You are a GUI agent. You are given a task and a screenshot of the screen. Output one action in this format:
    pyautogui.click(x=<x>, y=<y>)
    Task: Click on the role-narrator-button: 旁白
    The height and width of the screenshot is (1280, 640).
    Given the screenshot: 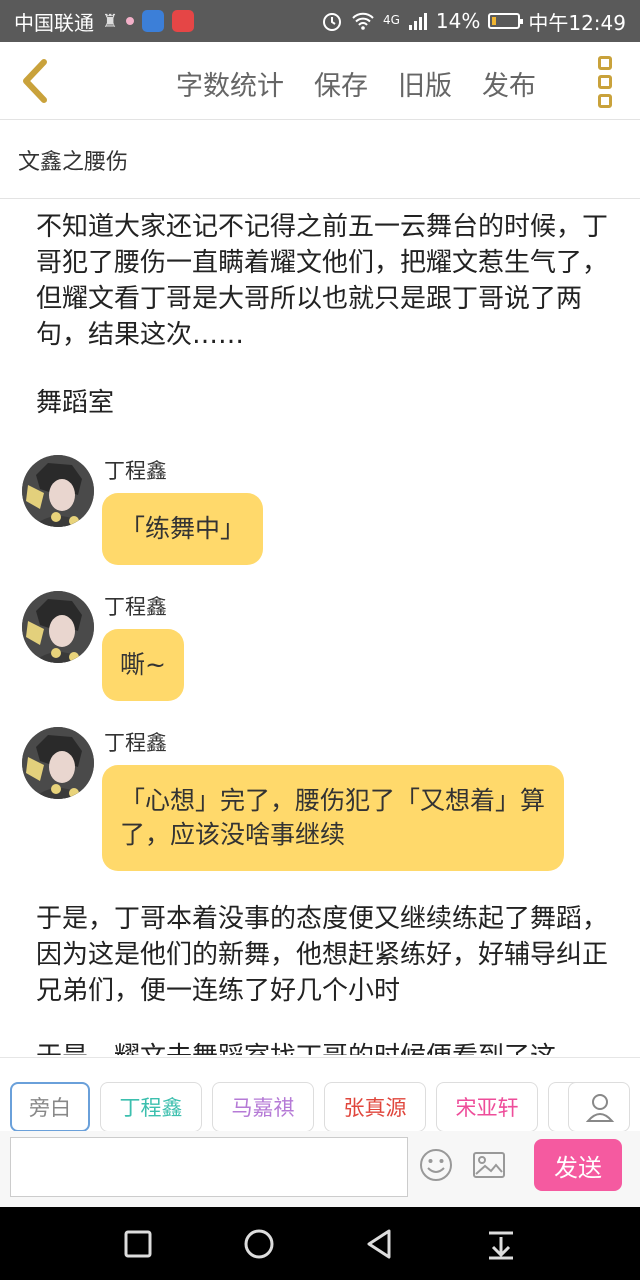 What is the action you would take?
    pyautogui.click(x=50, y=1107)
    